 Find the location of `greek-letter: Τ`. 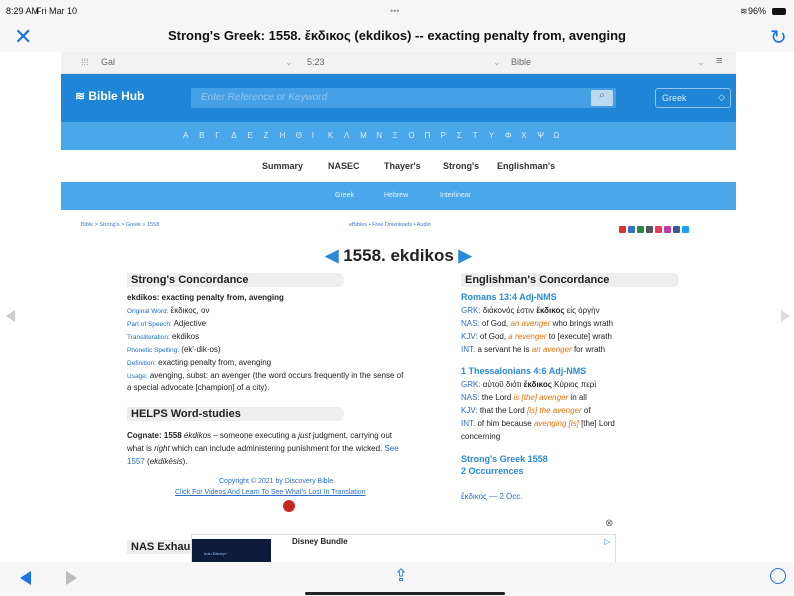

greek-letter: Τ is located at coordinates (475, 135).